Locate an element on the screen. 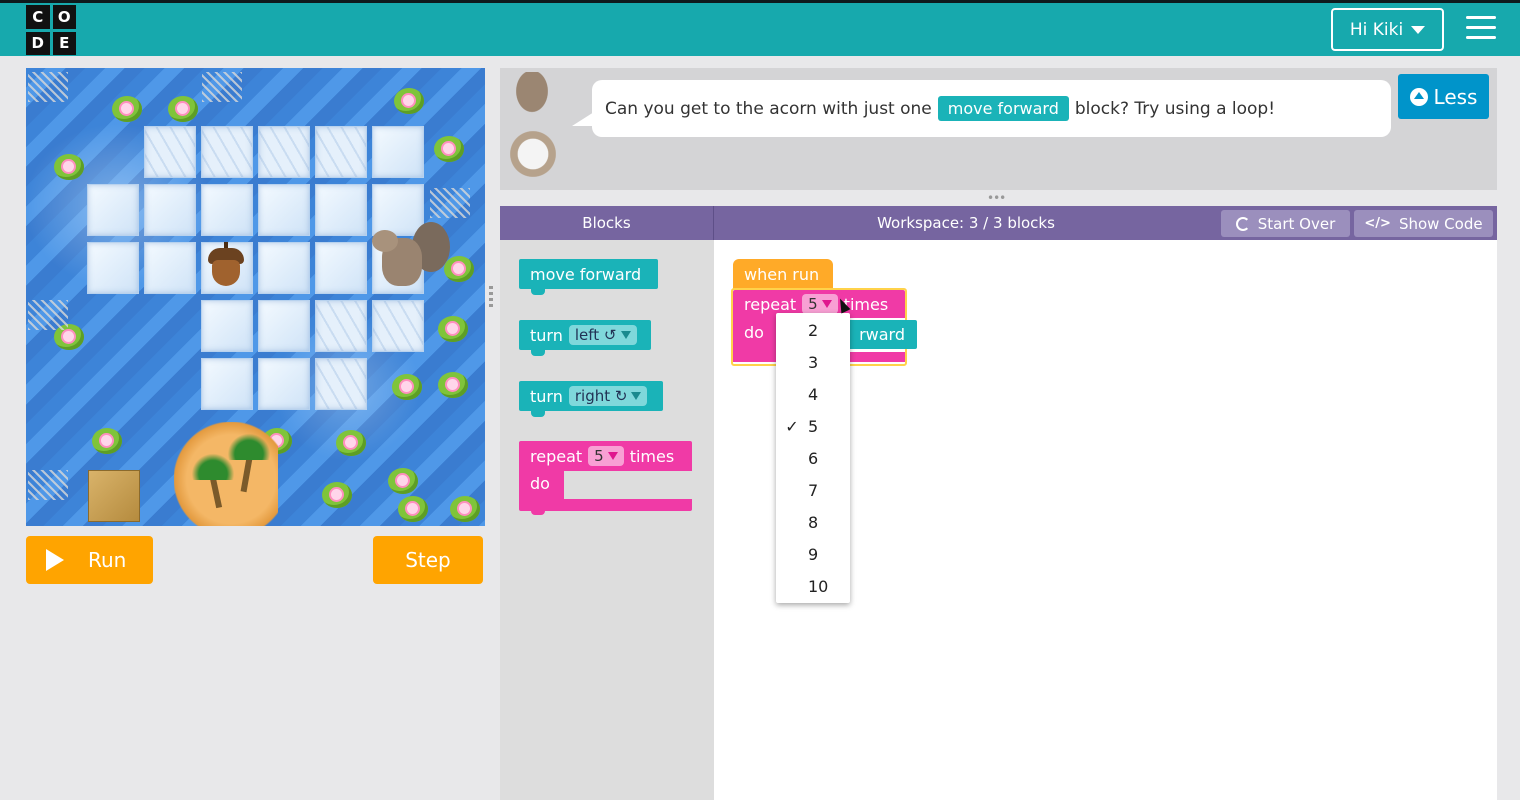 This screenshot has height=800, width=1520. direction-dropdown: left ↺ is located at coordinates (602, 335).